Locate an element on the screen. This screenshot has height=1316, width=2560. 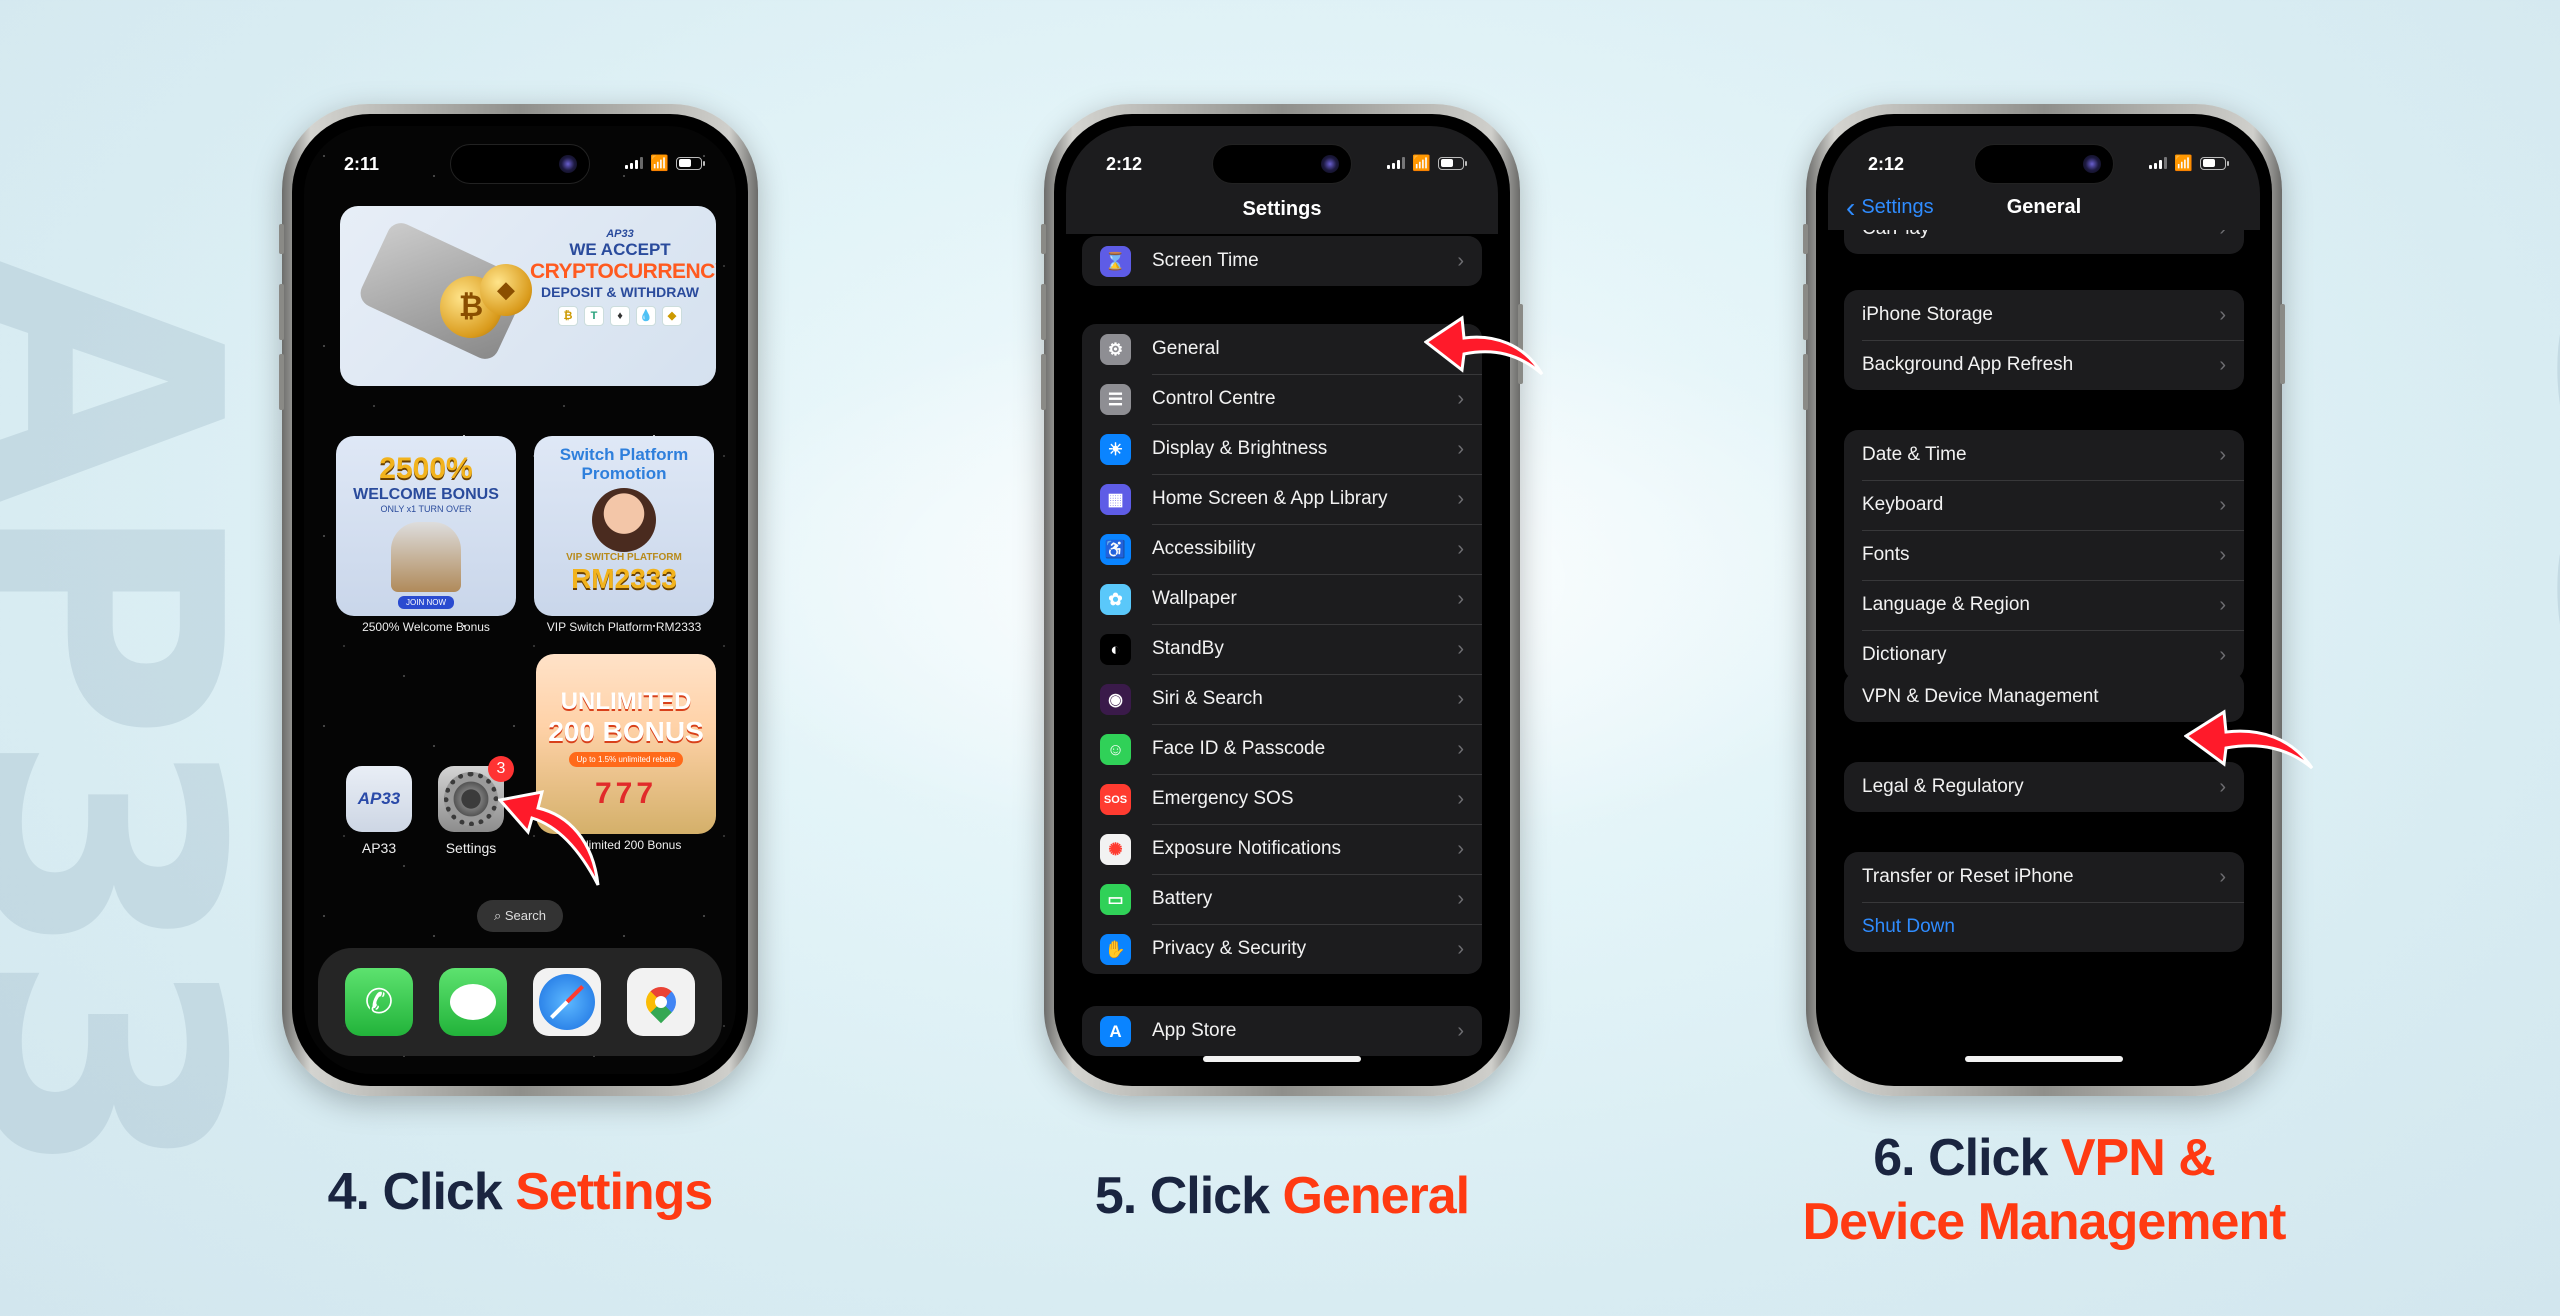
settings-row-control-centre: ☰ Control Centre › is located at coordinates (1282, 399).